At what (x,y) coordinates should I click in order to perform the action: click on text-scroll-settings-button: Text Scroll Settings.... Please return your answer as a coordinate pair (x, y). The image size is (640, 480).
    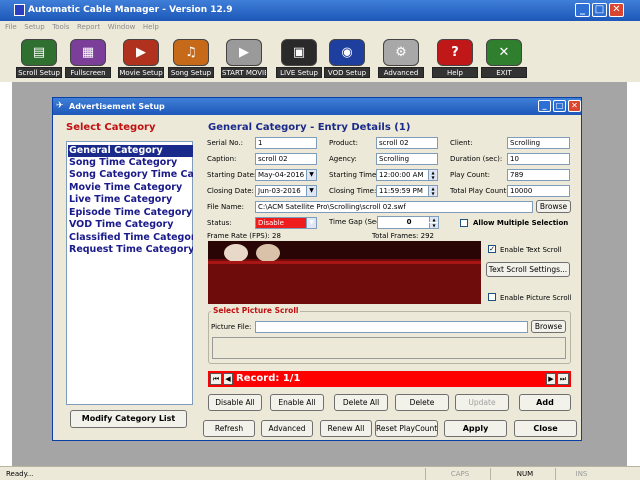
    Looking at the image, I should click on (528, 269).